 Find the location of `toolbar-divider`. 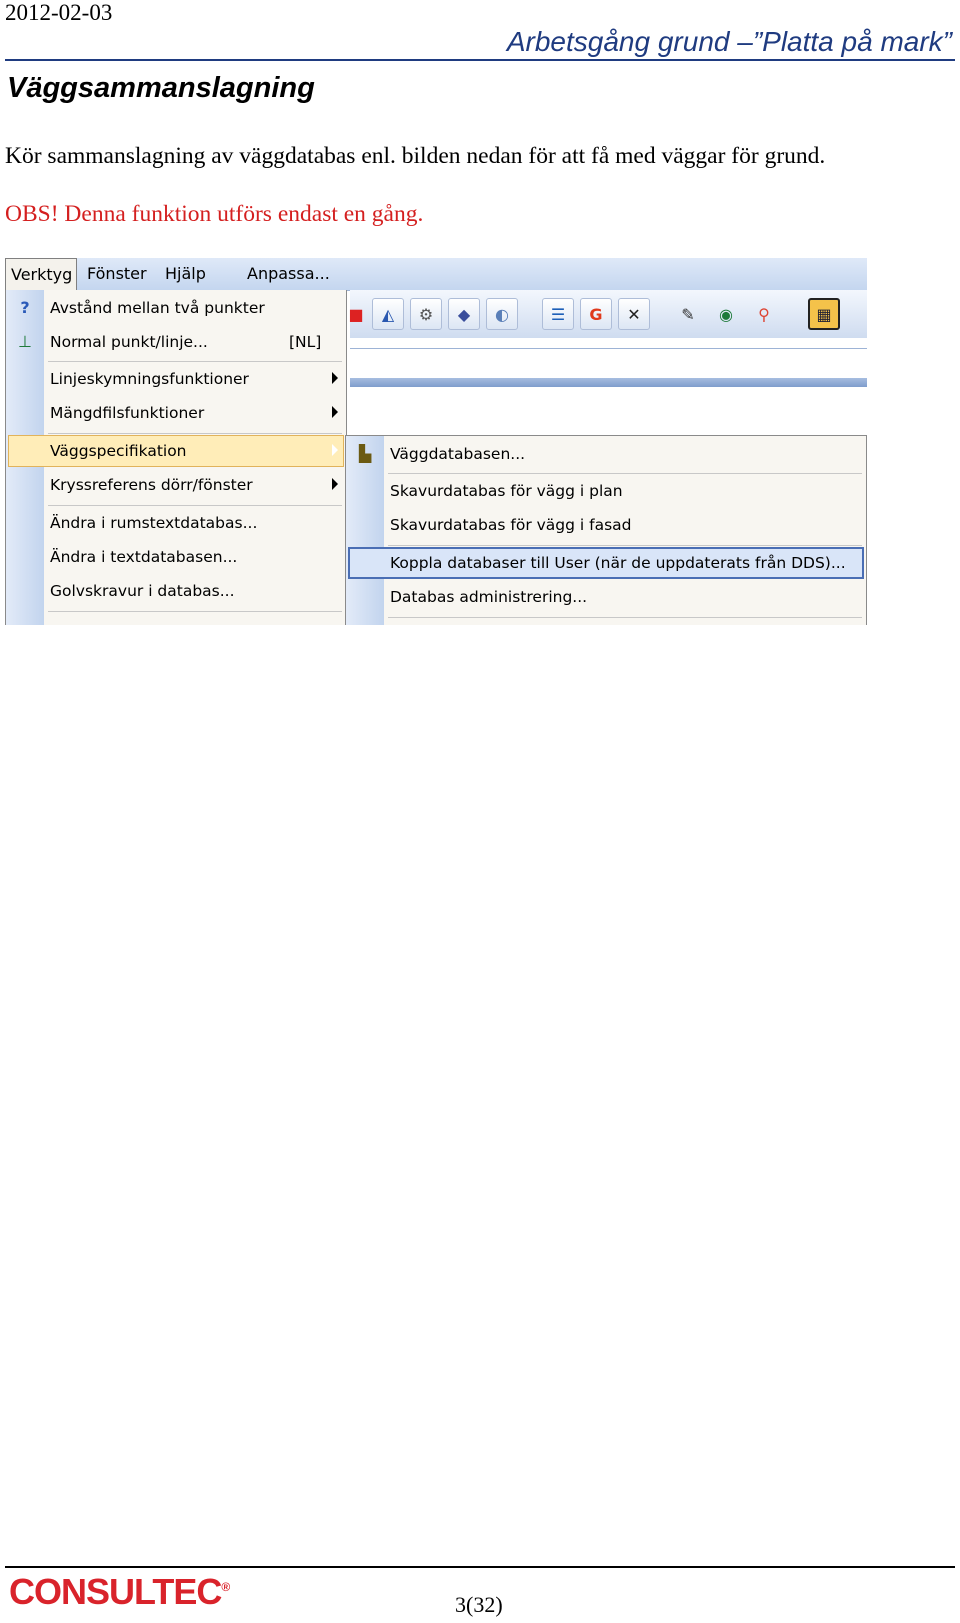

toolbar-divider is located at coordinates (608, 348).